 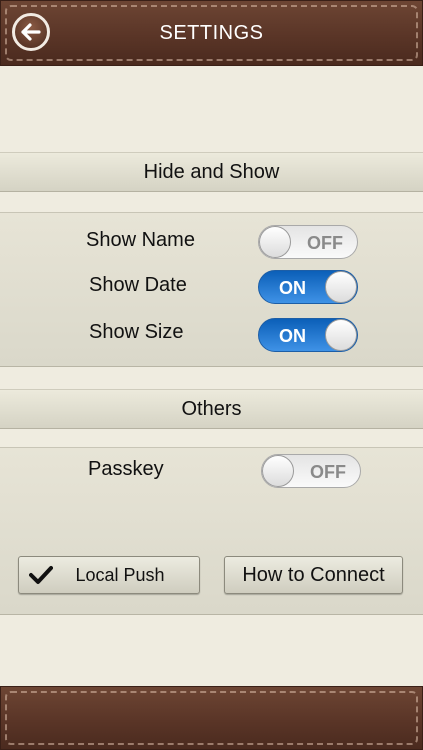 What do you see at coordinates (211, 172) in the screenshot?
I see `section-header-hide-show: Hide and Show` at bounding box center [211, 172].